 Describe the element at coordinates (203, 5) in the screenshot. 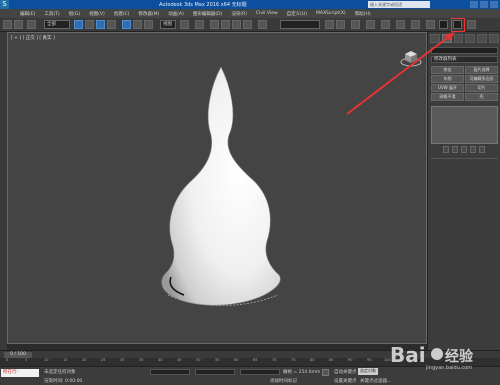

I see `window-title: Autodesk 3ds Max 2016 x64 无标题` at that location.